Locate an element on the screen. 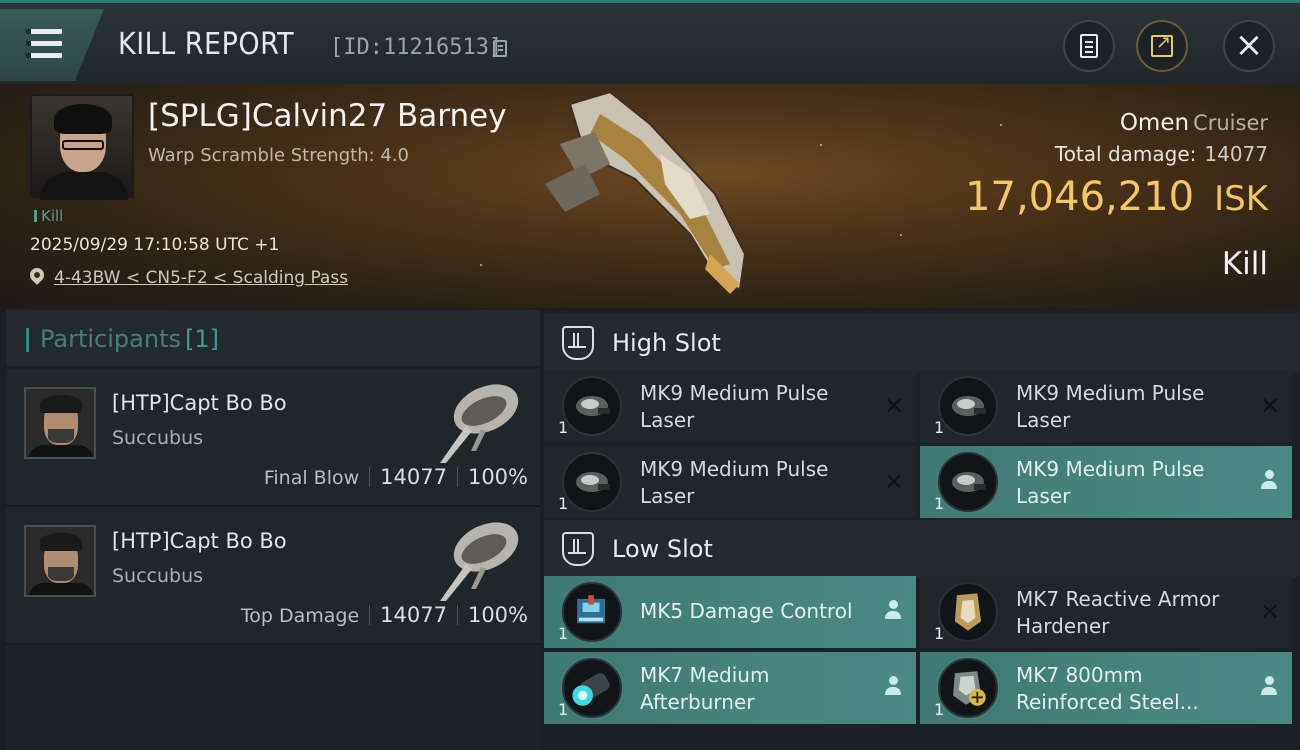 The height and width of the screenshot is (750, 1300). low-slot-label: Low Slot is located at coordinates (662, 549).